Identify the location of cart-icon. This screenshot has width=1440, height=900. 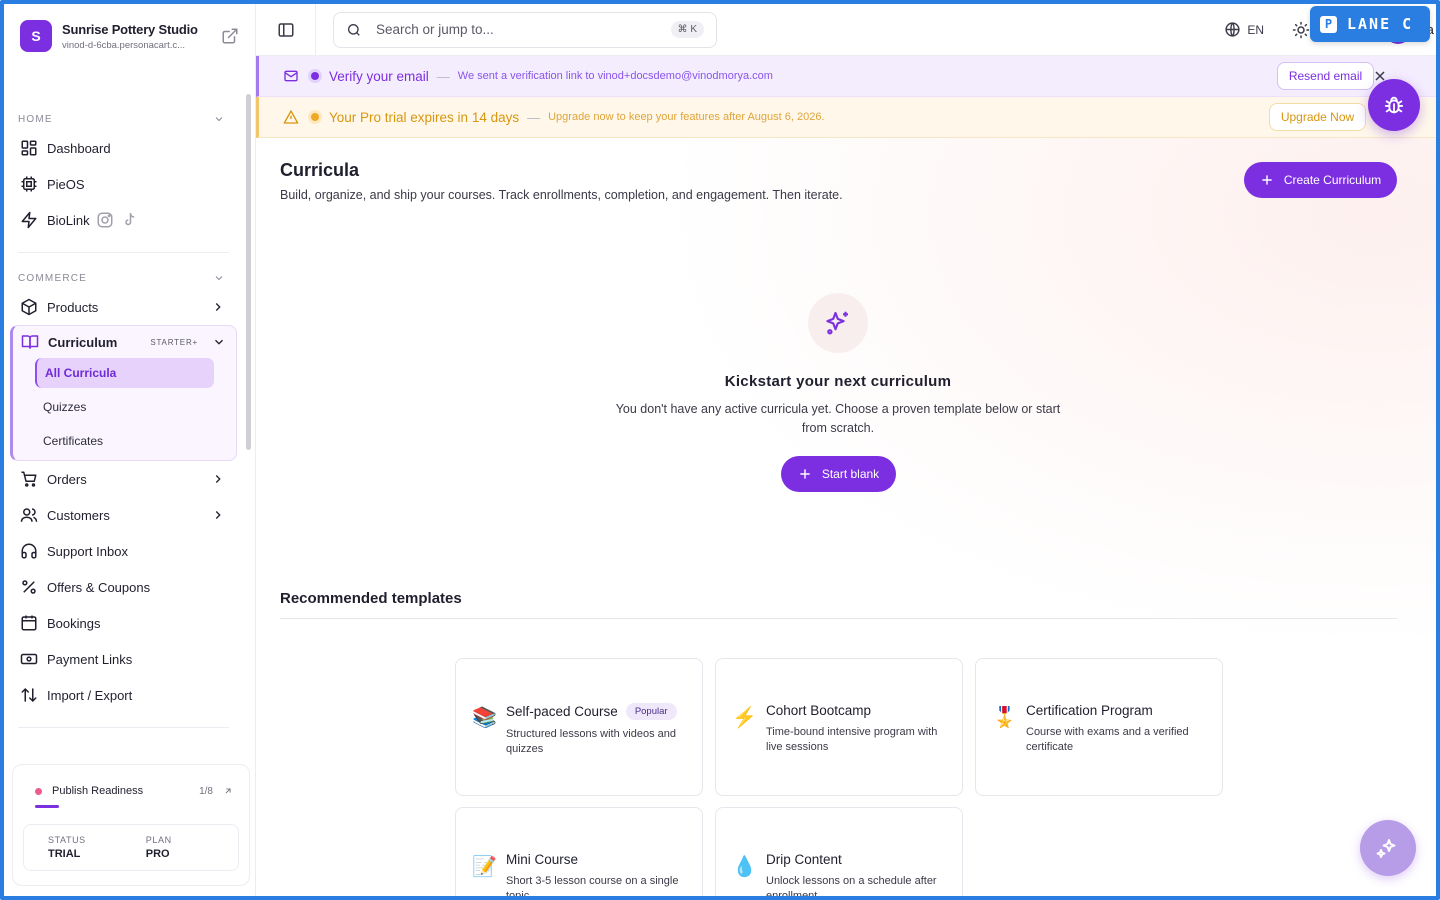
(29, 479).